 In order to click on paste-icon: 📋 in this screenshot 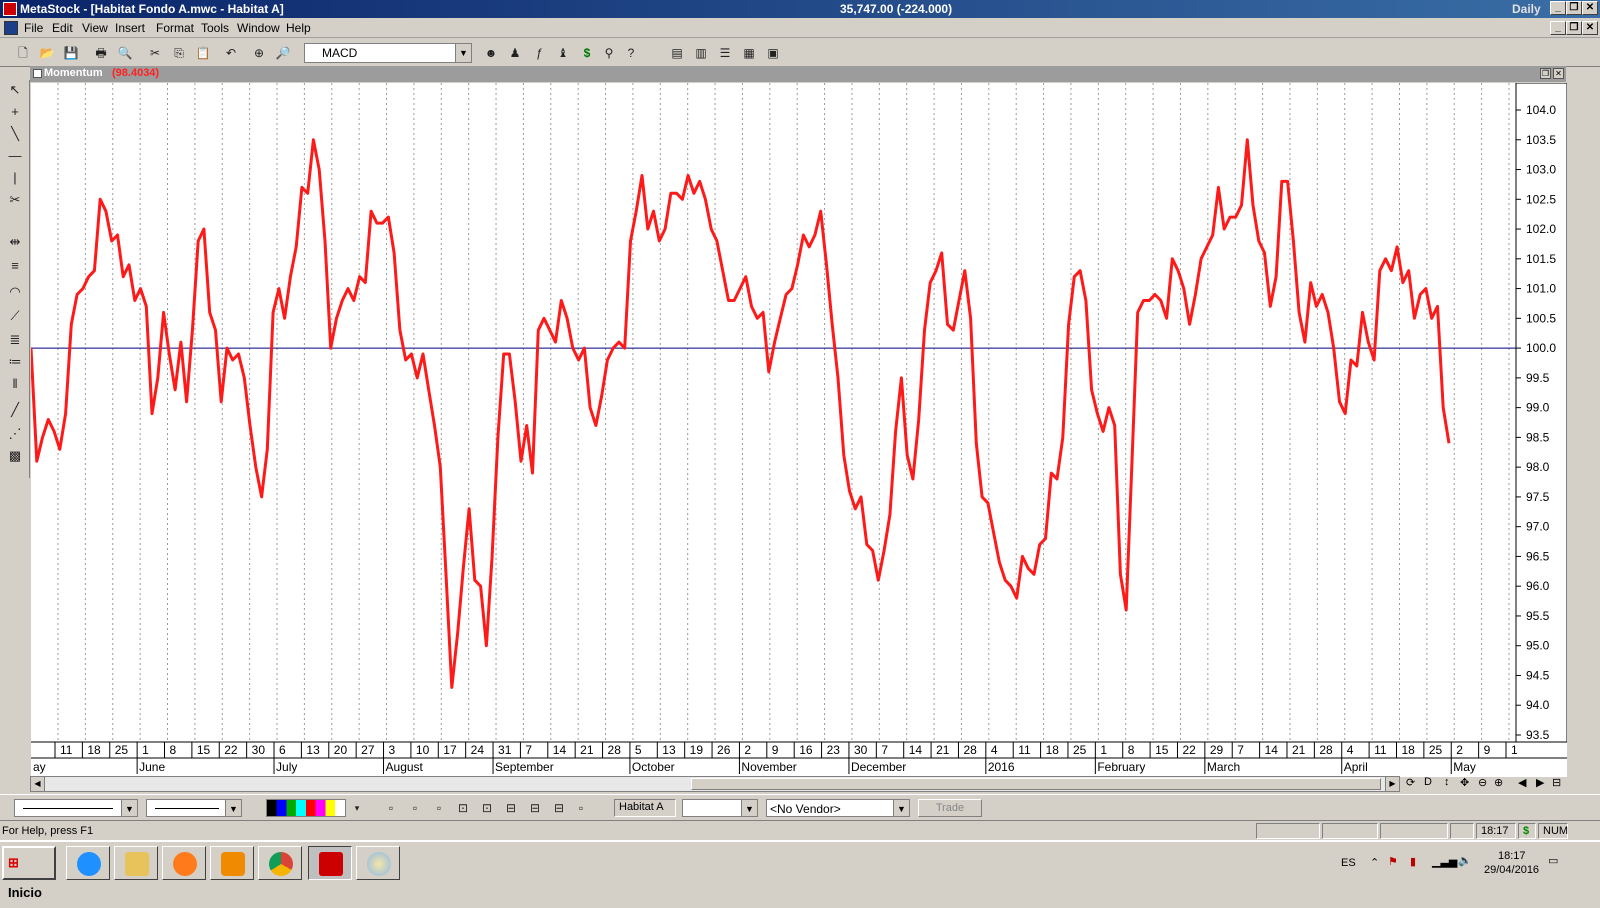, I will do `click(203, 53)`.